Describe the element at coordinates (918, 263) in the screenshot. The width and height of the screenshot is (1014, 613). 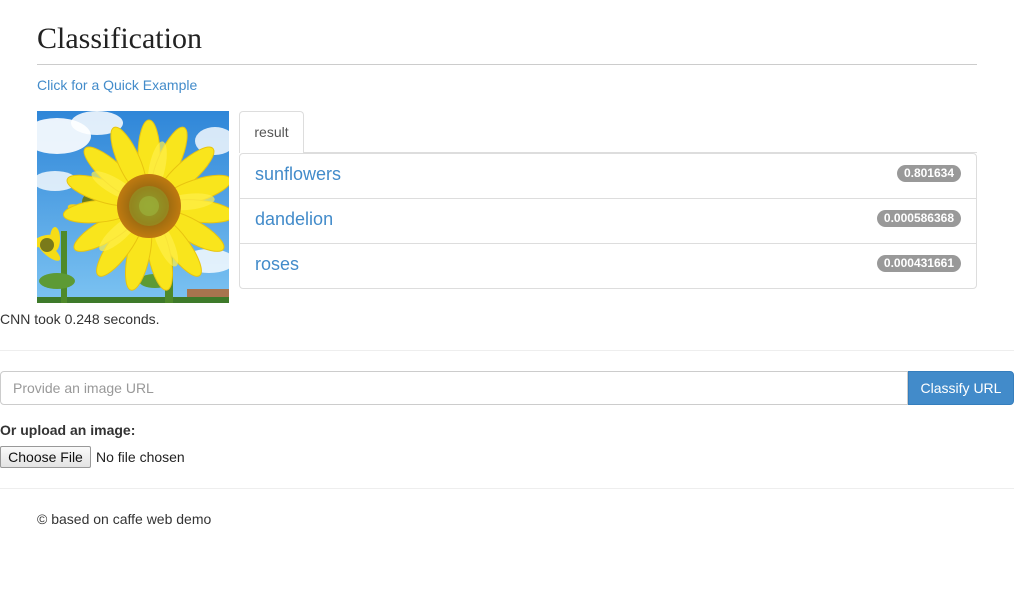
I see `score-badge: 0.000431661` at that location.